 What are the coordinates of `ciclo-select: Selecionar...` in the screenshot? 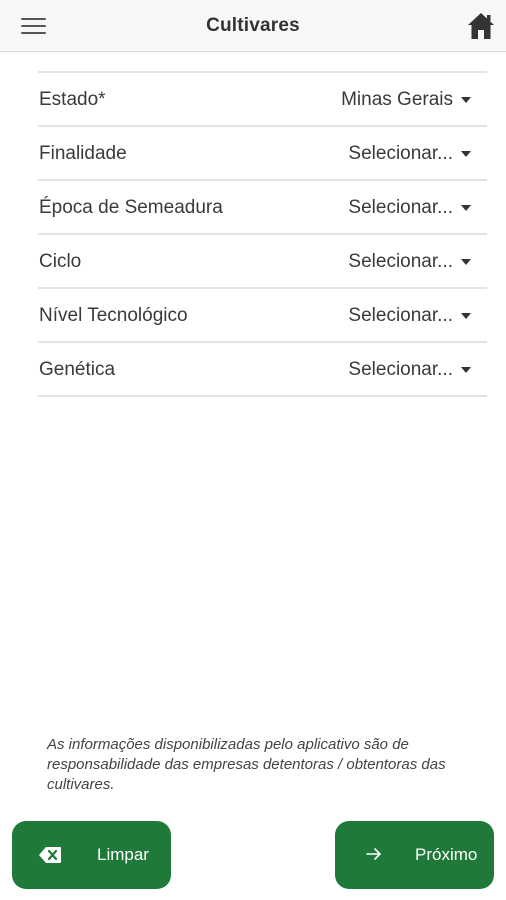 It's located at (409, 262).